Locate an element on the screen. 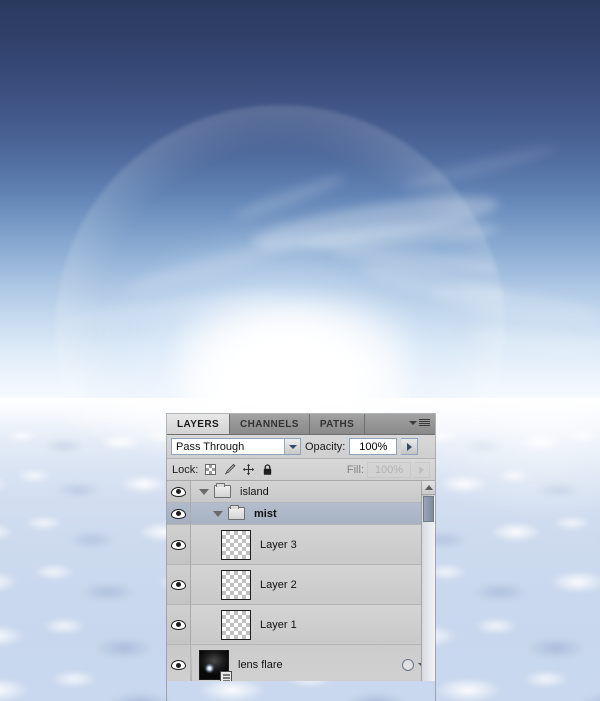 Image resolution: width=600 pixels, height=701 pixels. lock-transparent-pixels-icon is located at coordinates (210, 469).